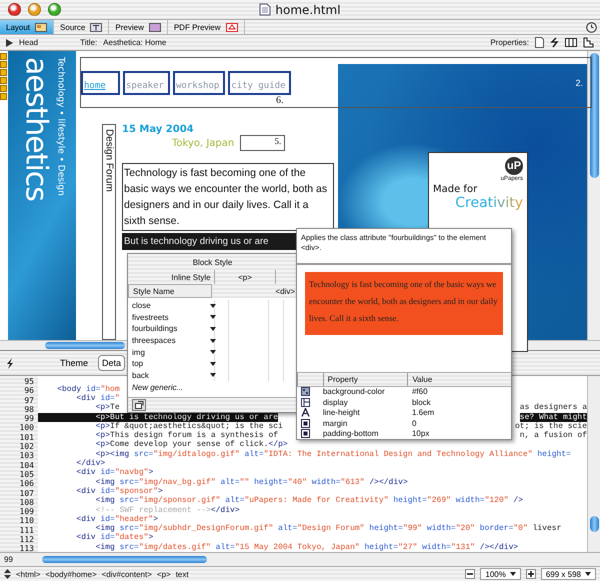  Describe the element at coordinates (169, 305) in the screenshot. I see `style-item: close` at that location.